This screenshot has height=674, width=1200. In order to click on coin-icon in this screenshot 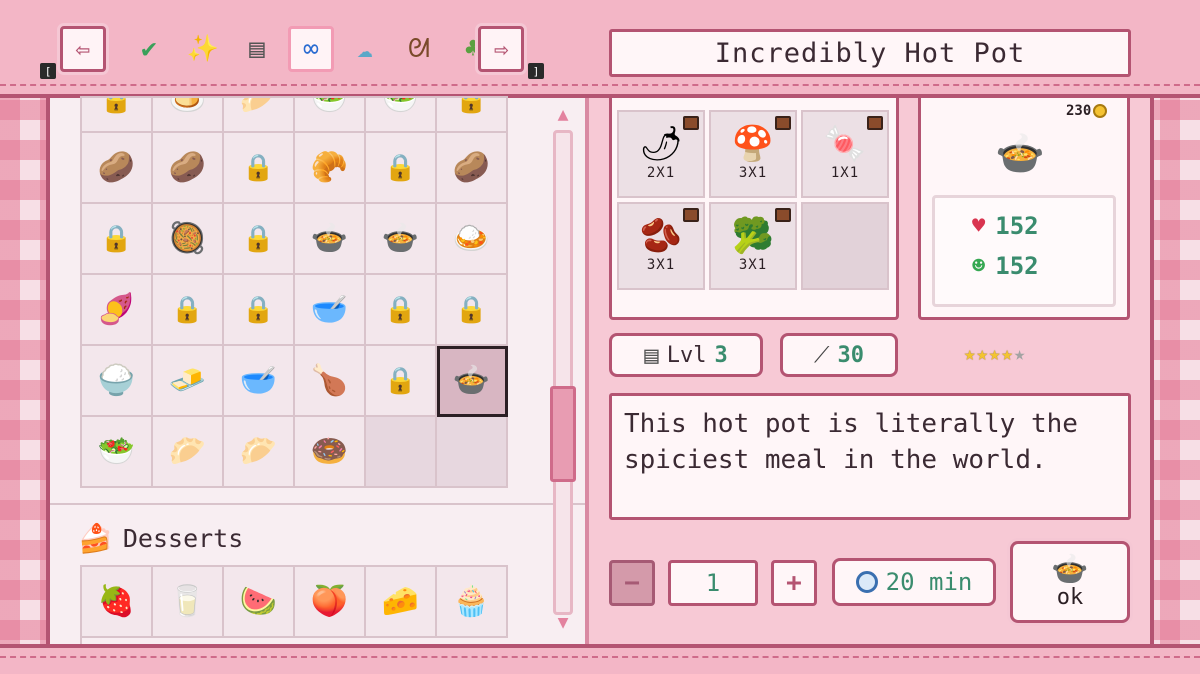, I will do `click(1100, 111)`.